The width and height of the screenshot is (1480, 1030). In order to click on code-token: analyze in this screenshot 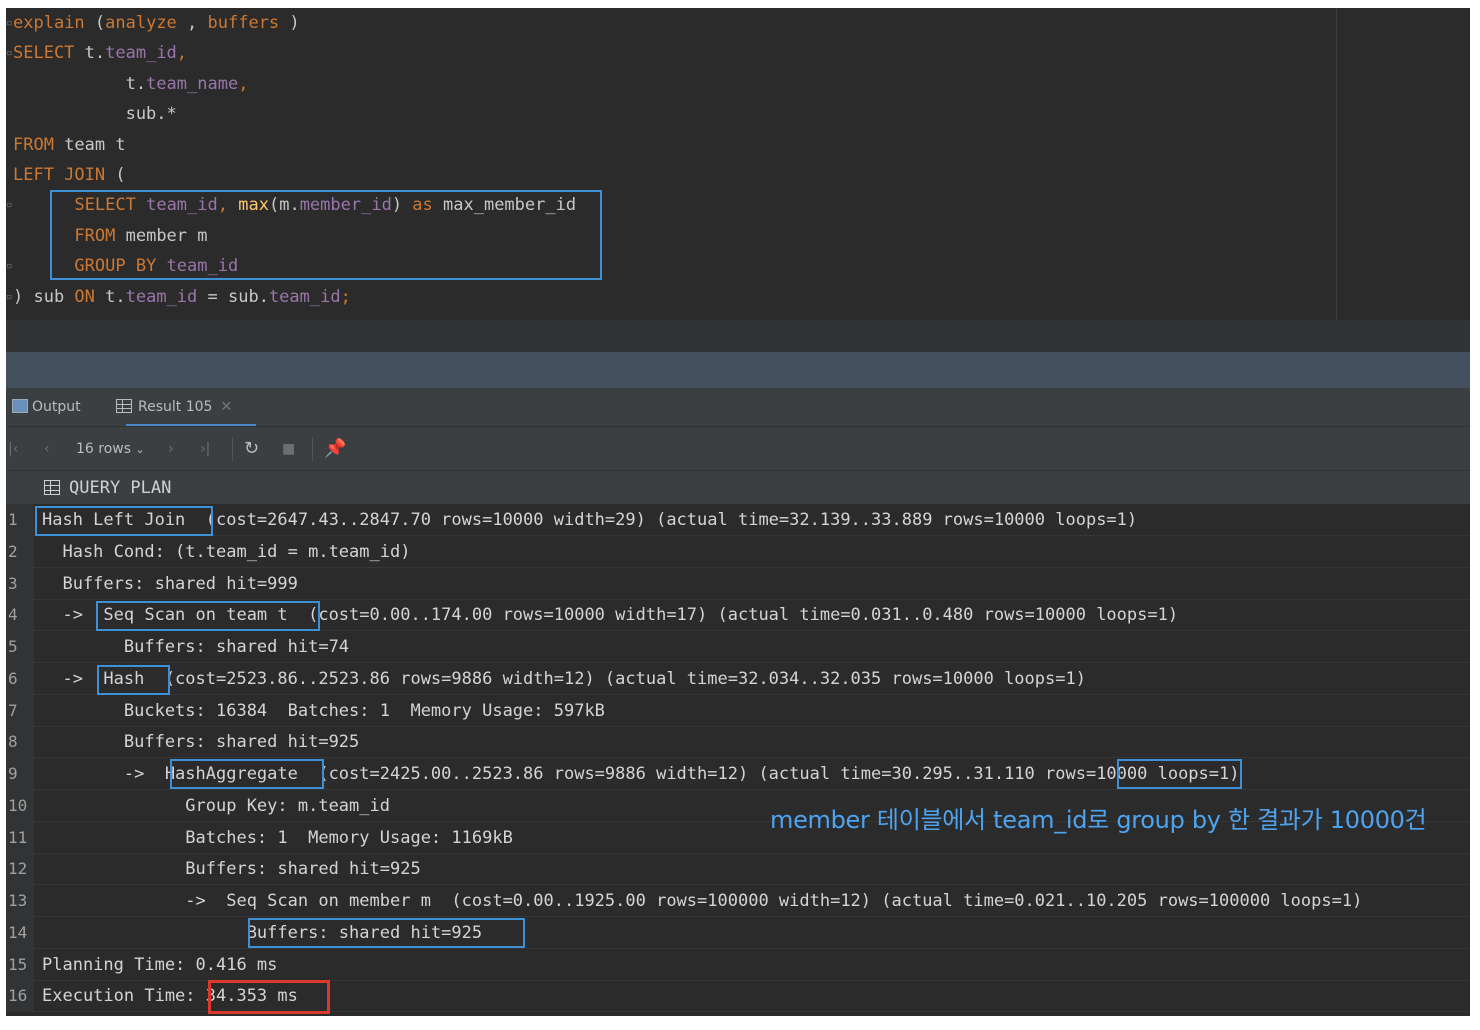, I will do `click(141, 23)`.